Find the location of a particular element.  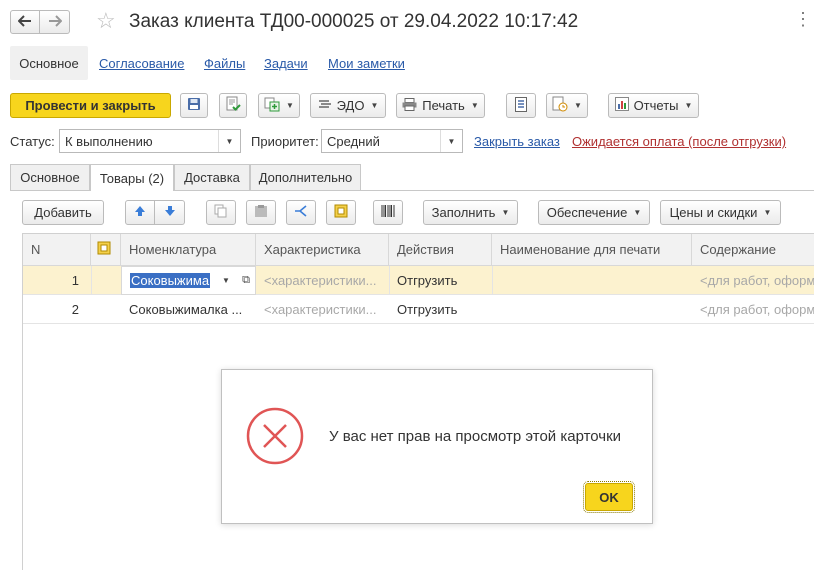

floppy-disk-icon is located at coordinates (194, 105).